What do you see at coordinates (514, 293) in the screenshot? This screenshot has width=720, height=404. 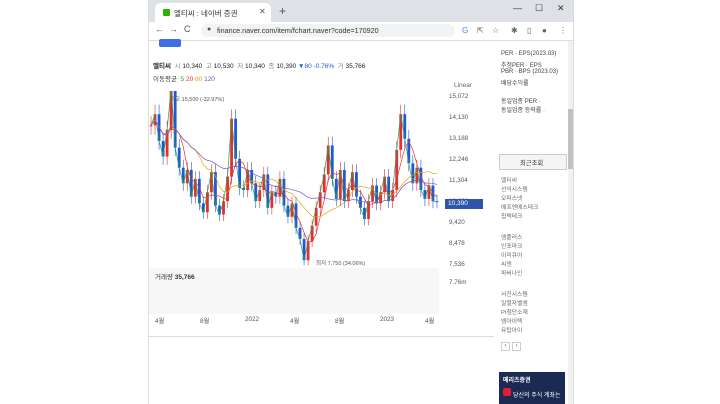 I see `recent-item: 서진시스템` at bounding box center [514, 293].